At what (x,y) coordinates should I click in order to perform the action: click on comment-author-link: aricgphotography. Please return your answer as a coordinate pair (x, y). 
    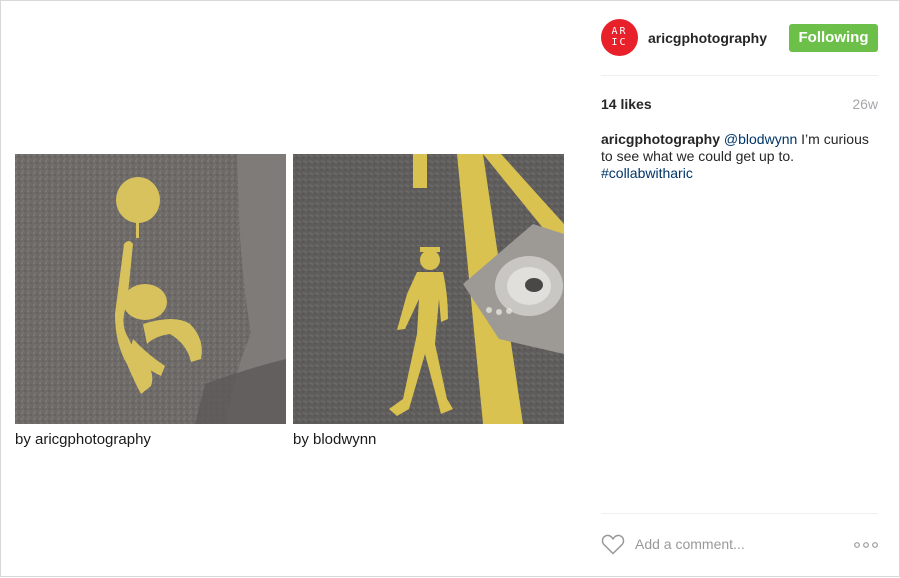
    Looking at the image, I should click on (660, 139).